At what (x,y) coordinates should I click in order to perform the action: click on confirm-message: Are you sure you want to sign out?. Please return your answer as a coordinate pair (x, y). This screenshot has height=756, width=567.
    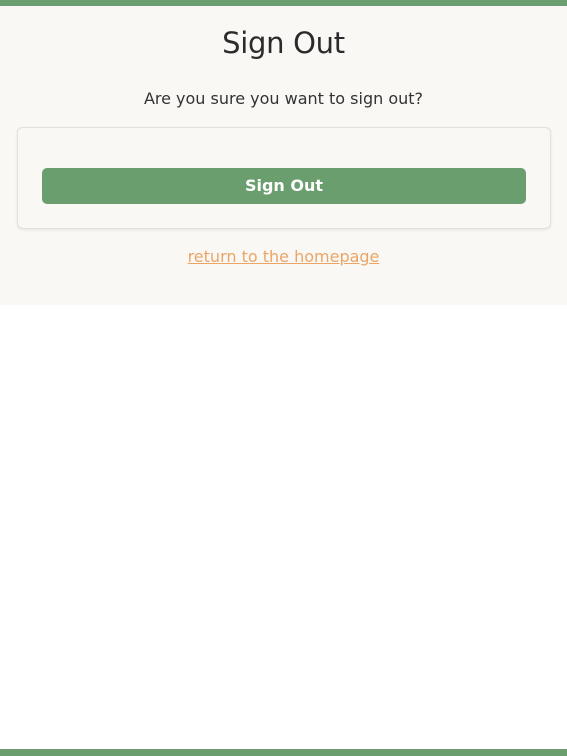
    Looking at the image, I should click on (283, 98).